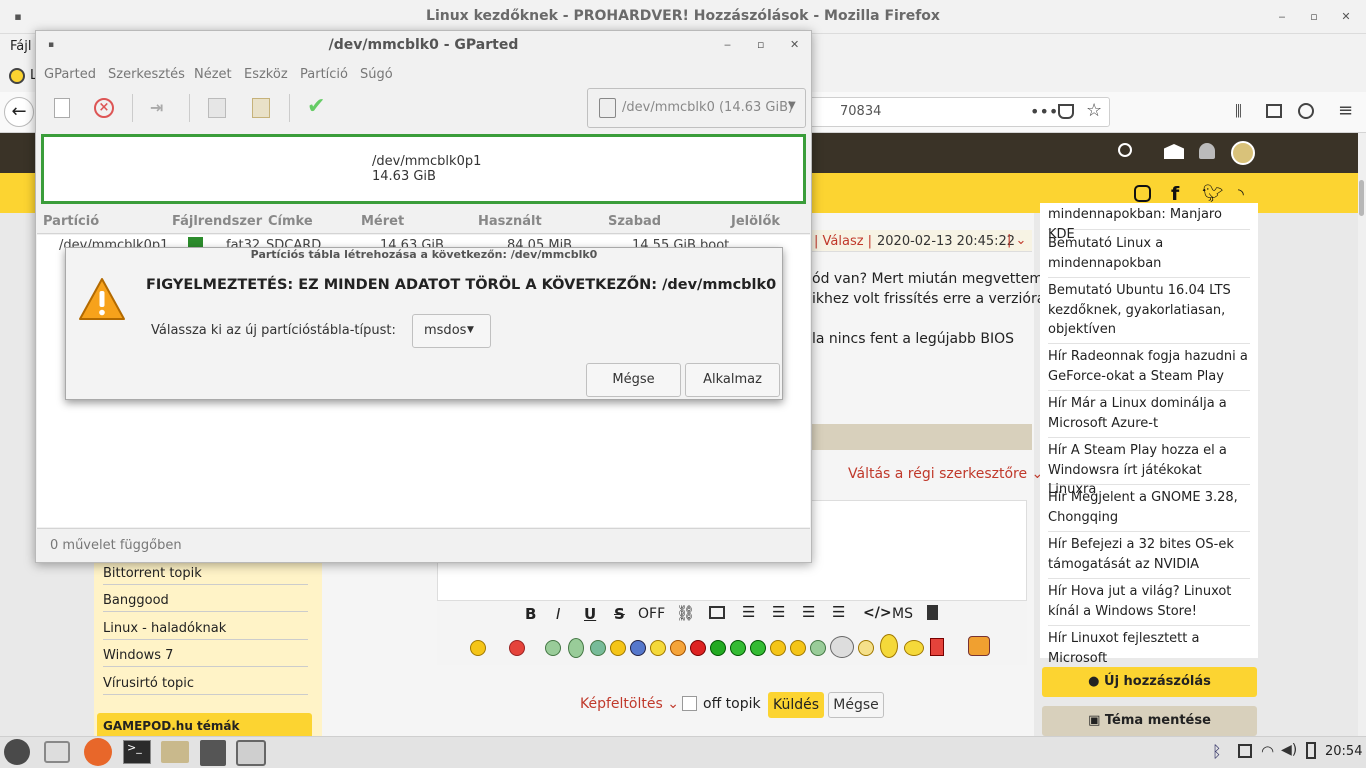  I want to click on back-button-icon: ←, so click(19, 112).